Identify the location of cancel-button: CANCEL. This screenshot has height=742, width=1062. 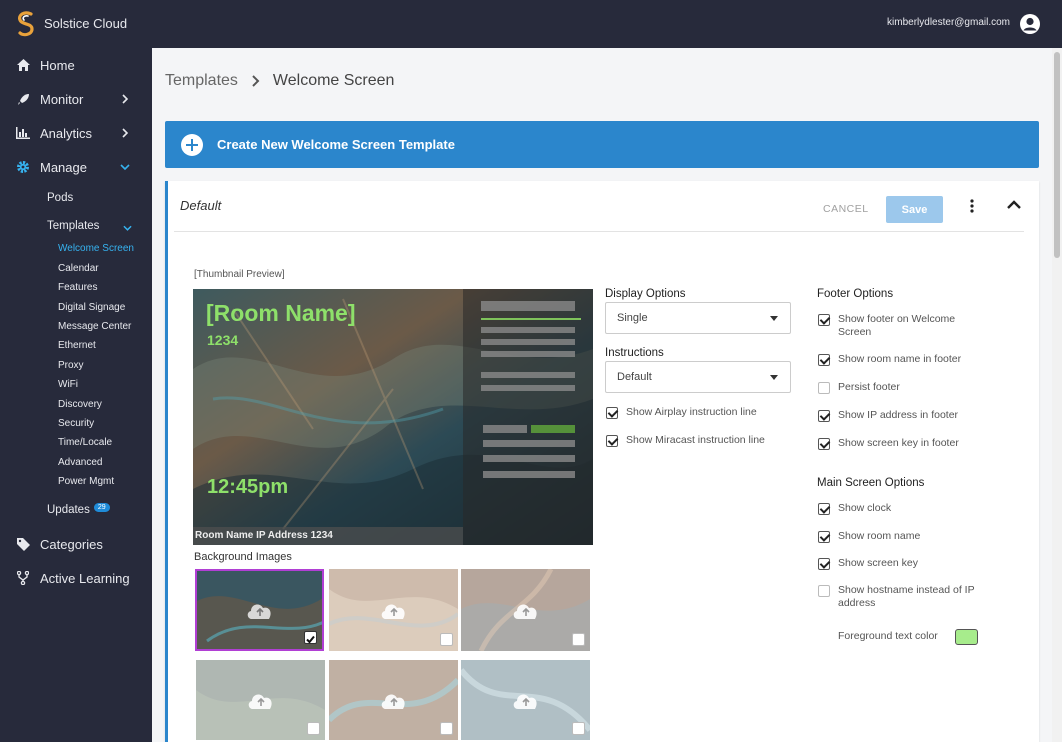
(846, 209).